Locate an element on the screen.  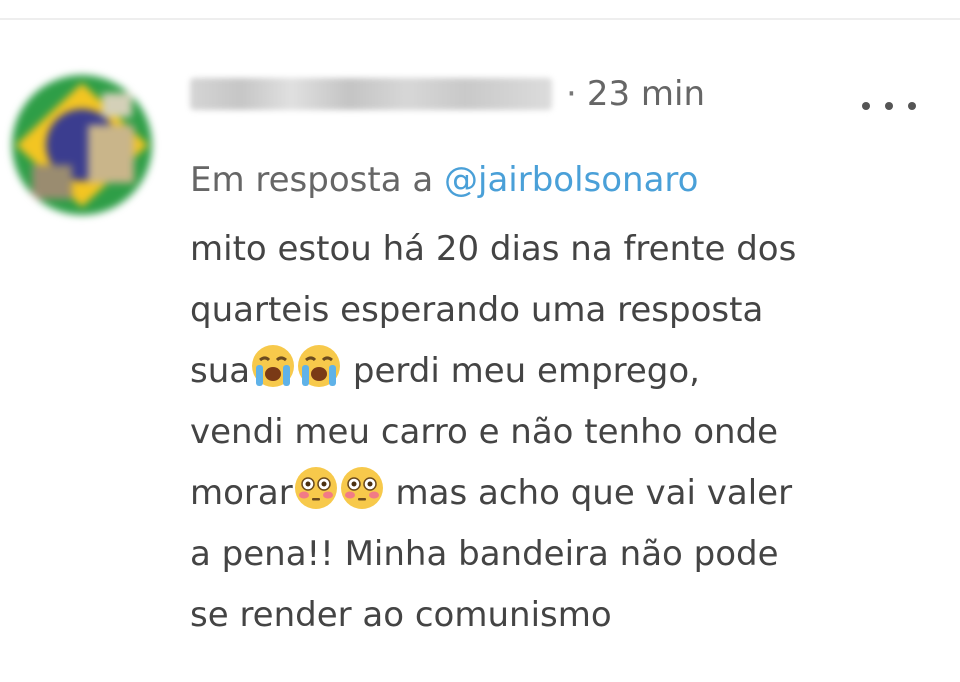
tweet-line: morar mas acho que vai valer is located at coordinates (560, 493).